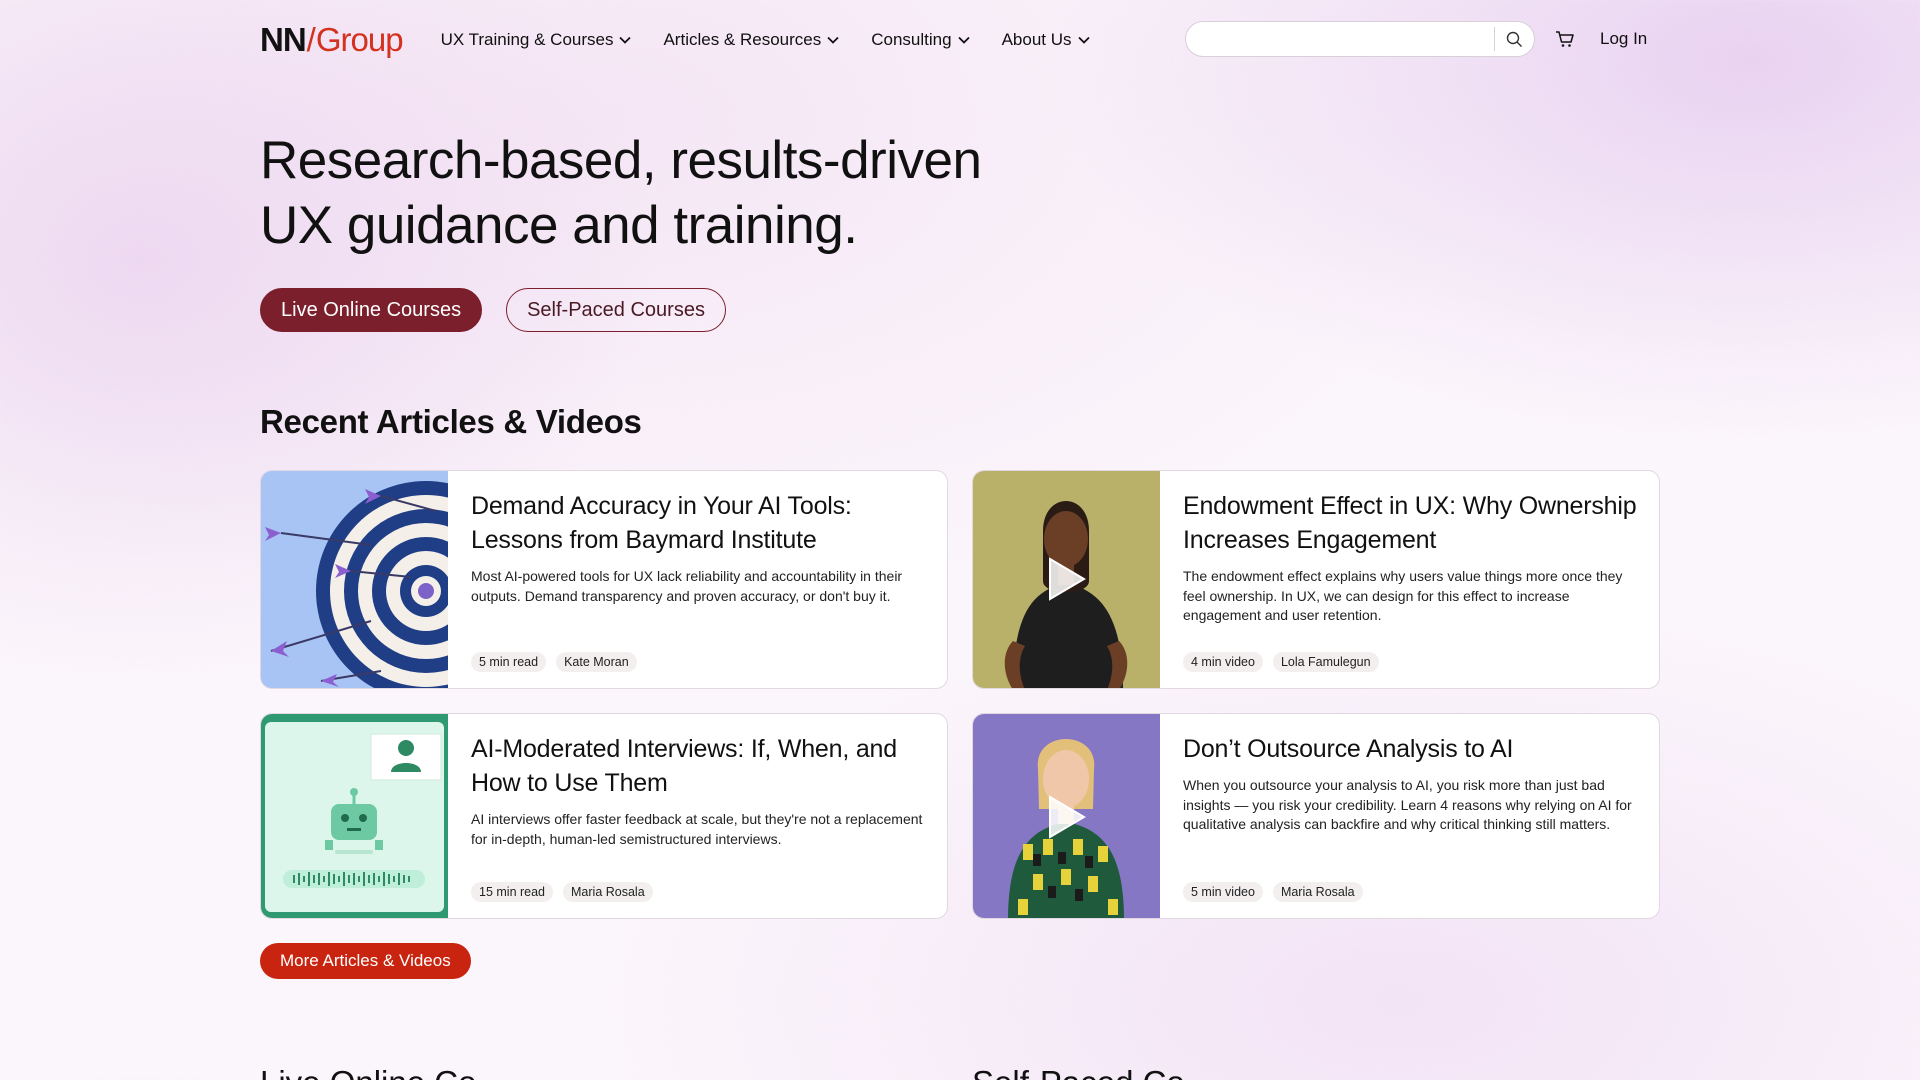  I want to click on live-online-courses-button: Live Online Courses, so click(371, 310).